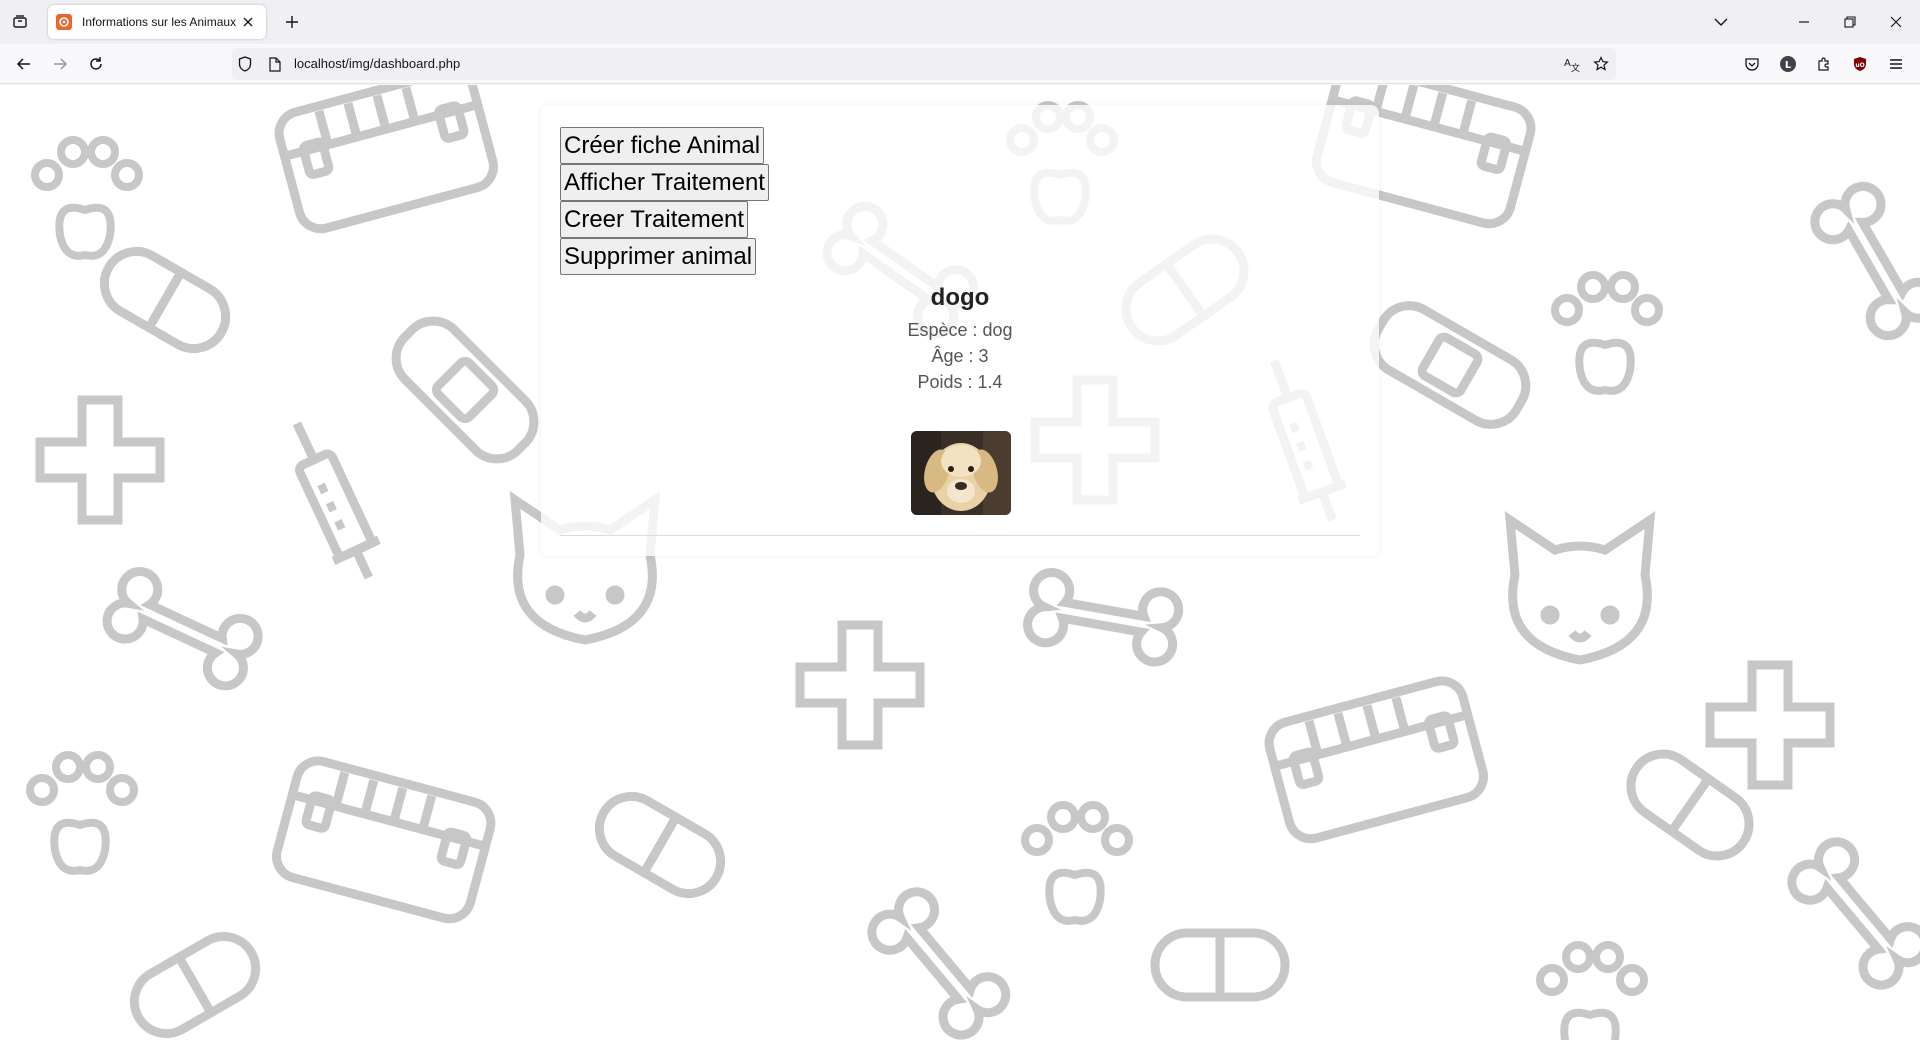  Describe the element at coordinates (654, 219) in the screenshot. I see `create-treatment-button: Creer Traitement` at that location.